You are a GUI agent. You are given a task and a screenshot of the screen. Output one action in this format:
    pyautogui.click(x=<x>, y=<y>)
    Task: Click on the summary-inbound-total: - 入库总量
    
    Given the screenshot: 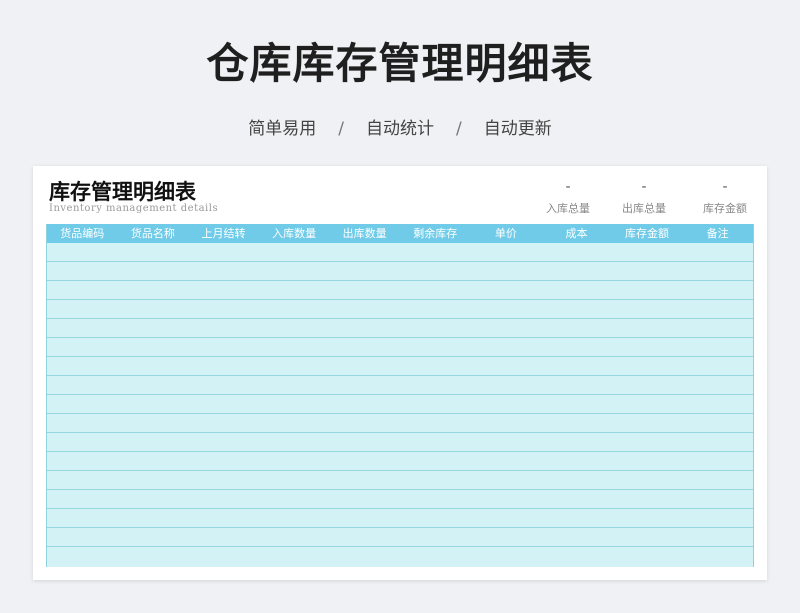 What is the action you would take?
    pyautogui.click(x=568, y=197)
    